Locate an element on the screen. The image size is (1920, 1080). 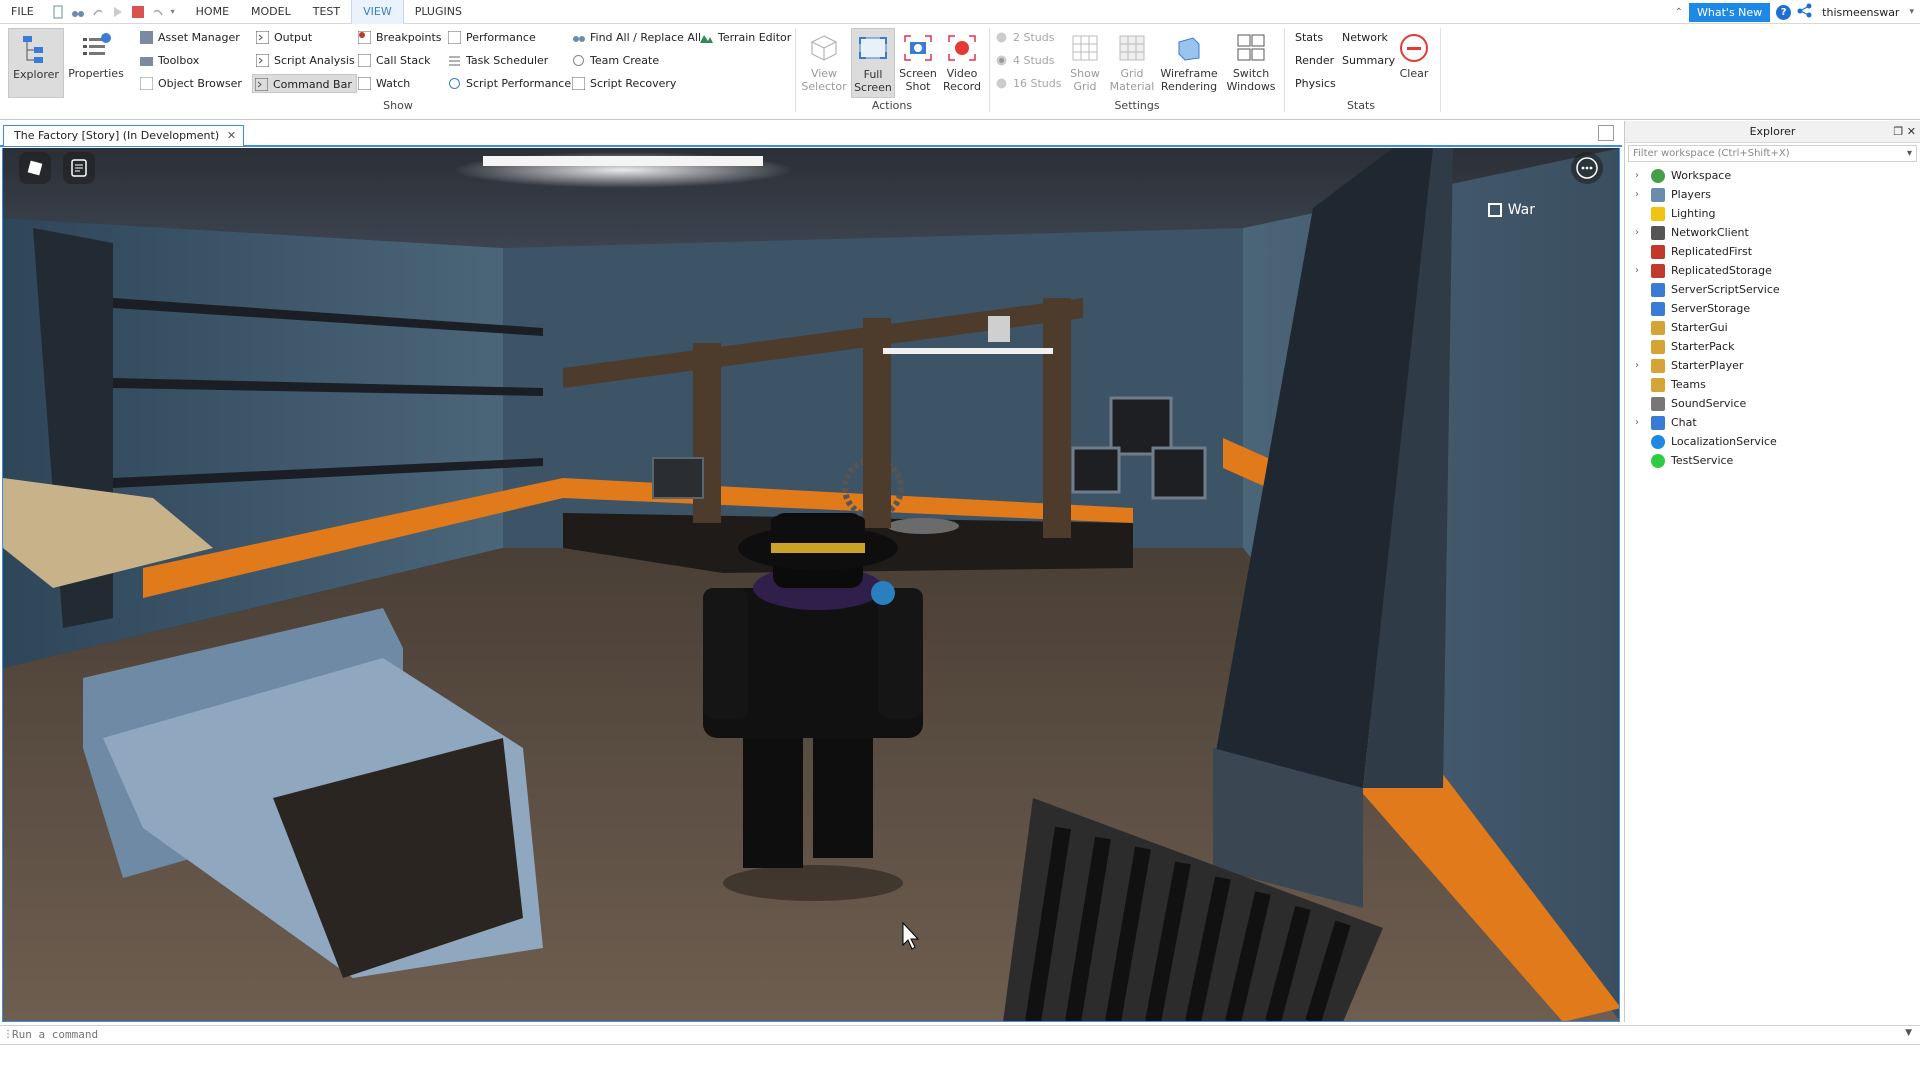
studs-16-option: 16 Studs is located at coordinates (1027, 83).